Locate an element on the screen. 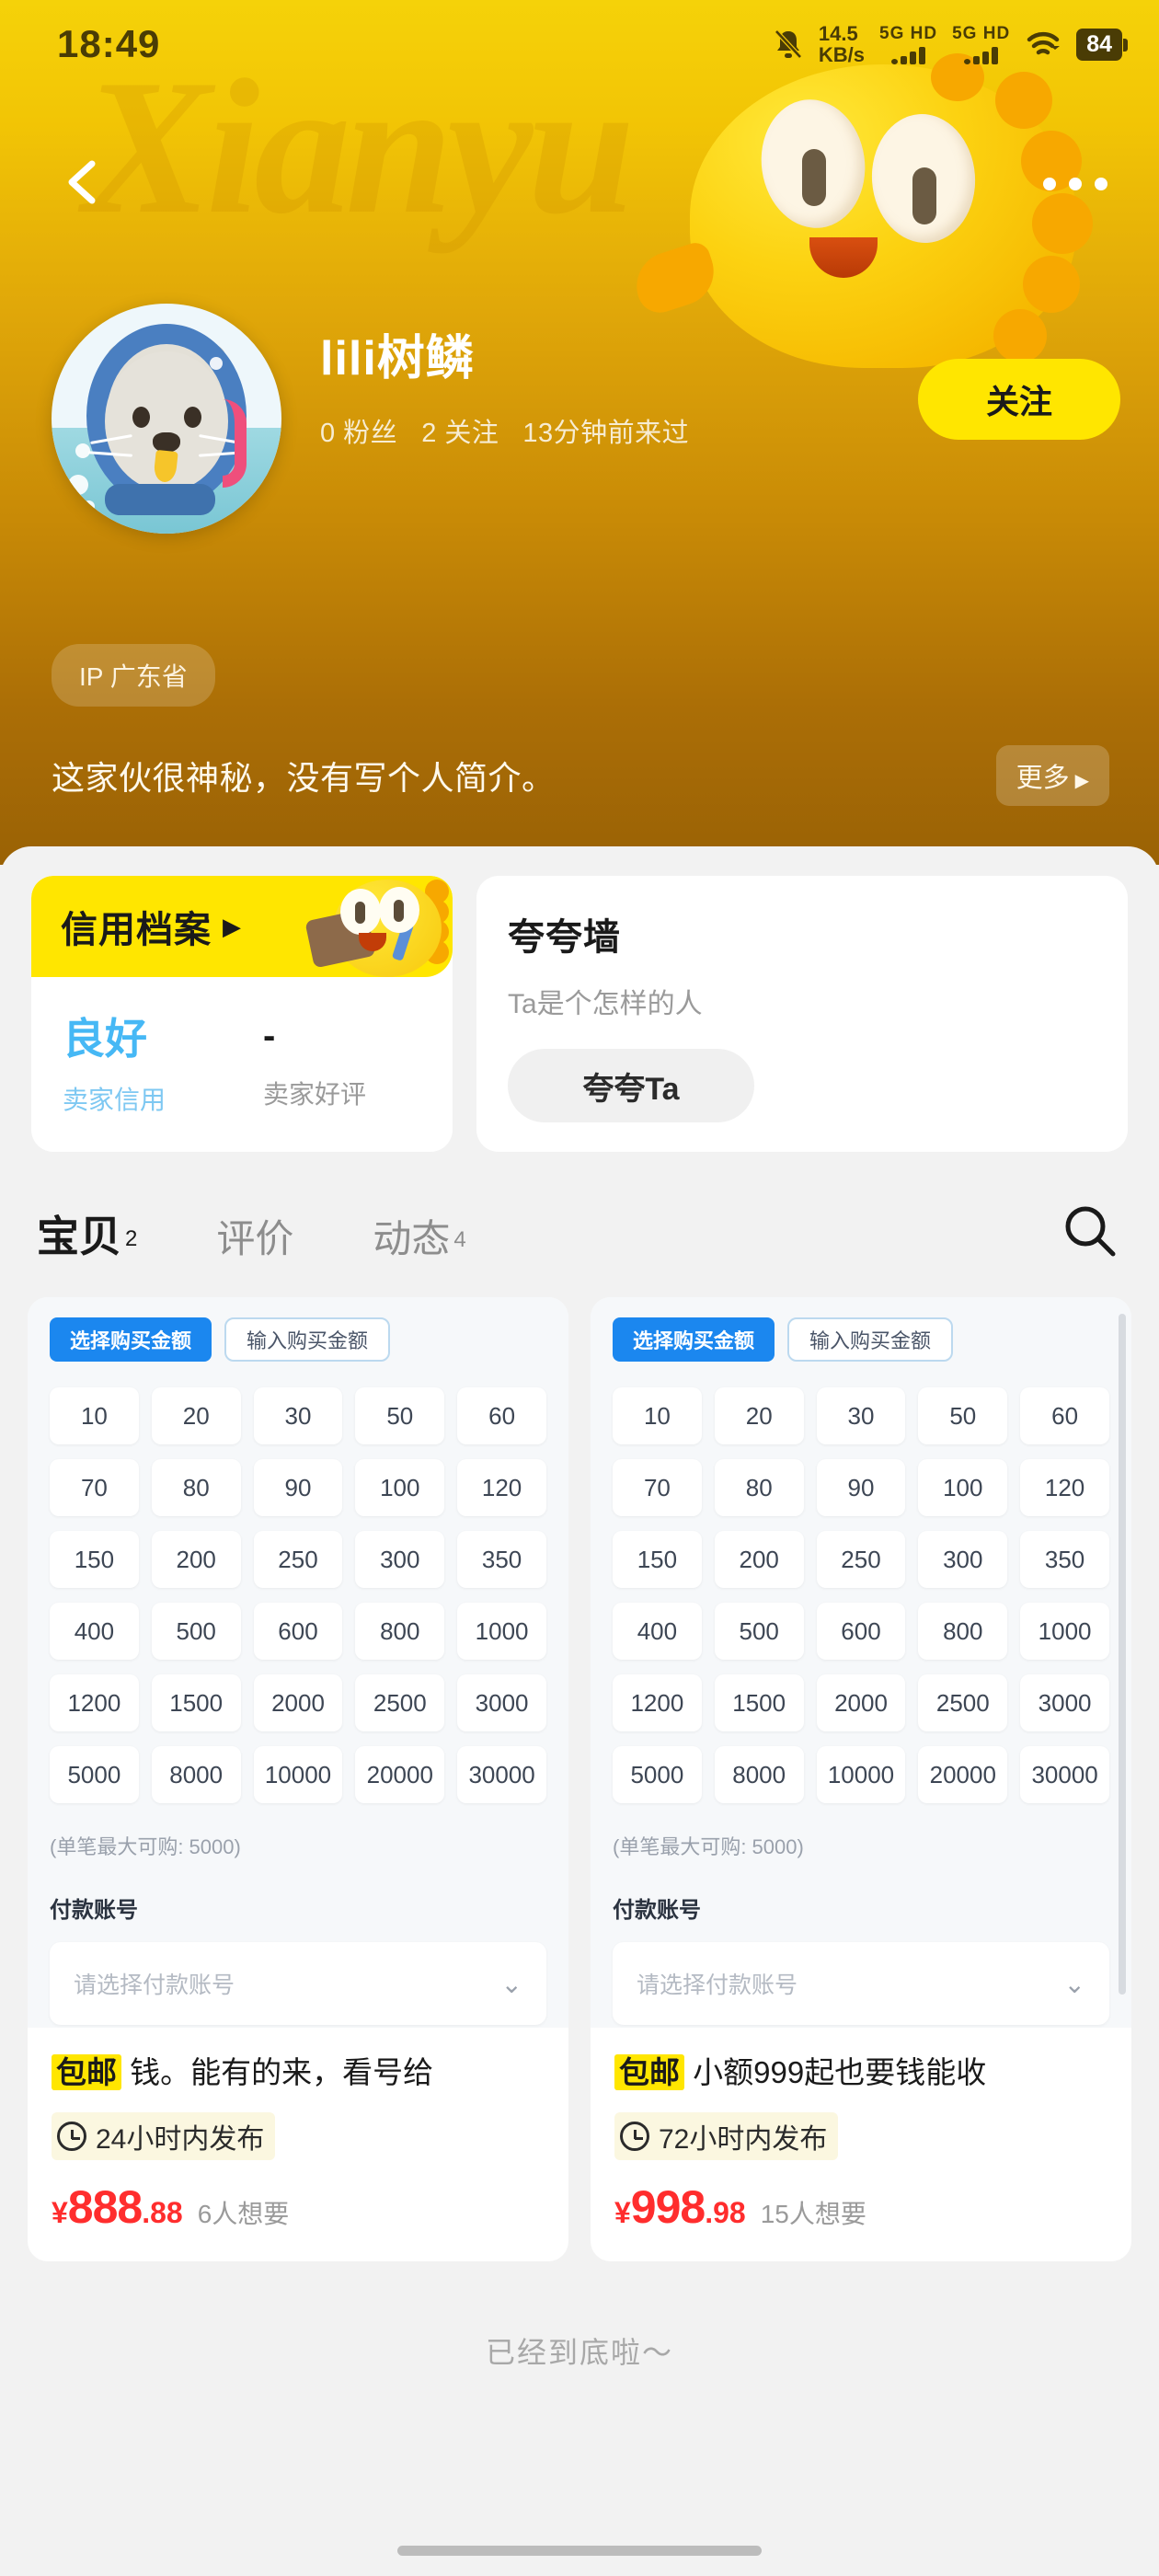  amount-option: 1000 is located at coordinates (501, 1631).